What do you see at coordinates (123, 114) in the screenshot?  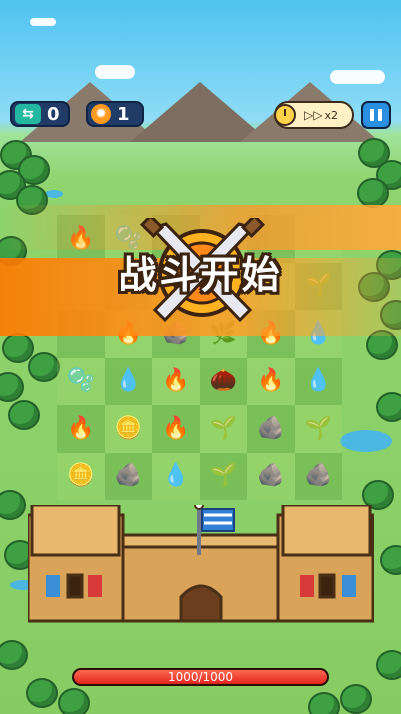 I see `coin-count: 1` at bounding box center [123, 114].